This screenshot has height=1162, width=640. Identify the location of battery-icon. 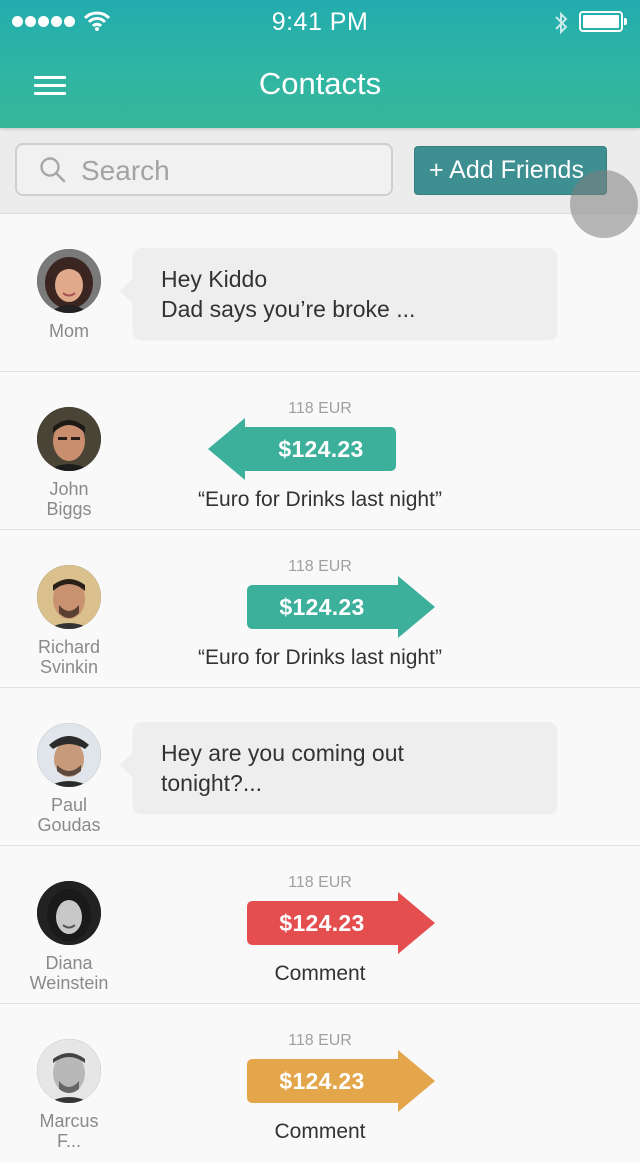
(603, 21).